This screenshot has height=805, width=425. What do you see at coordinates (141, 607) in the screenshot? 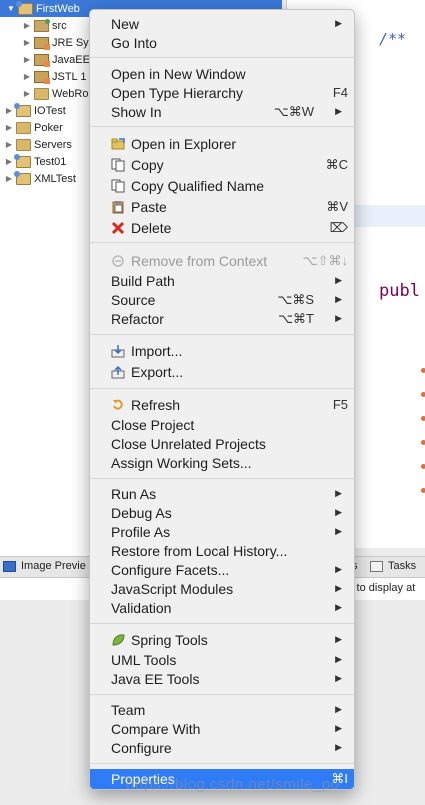
I see `menu-item-label: Validation` at bounding box center [141, 607].